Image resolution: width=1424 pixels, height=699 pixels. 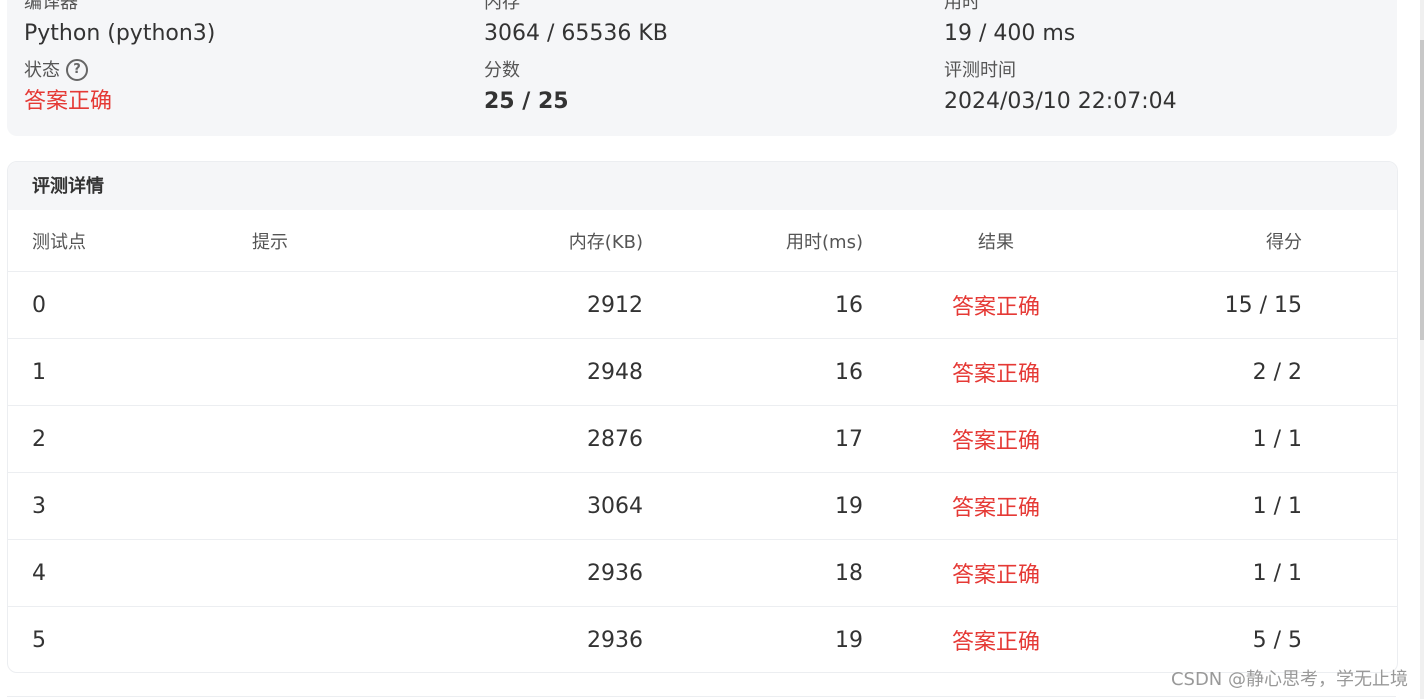 I want to click on compiler-field: 编译器 Python (python3), so click(x=119, y=24).